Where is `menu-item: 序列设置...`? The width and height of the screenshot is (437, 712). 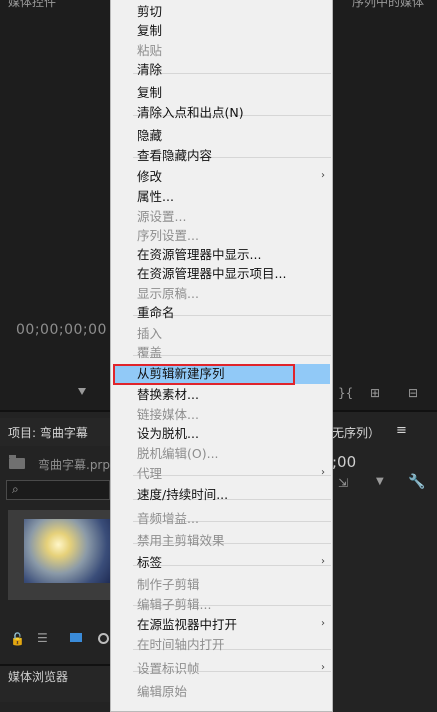 menu-item: 序列设置... is located at coordinates (168, 235).